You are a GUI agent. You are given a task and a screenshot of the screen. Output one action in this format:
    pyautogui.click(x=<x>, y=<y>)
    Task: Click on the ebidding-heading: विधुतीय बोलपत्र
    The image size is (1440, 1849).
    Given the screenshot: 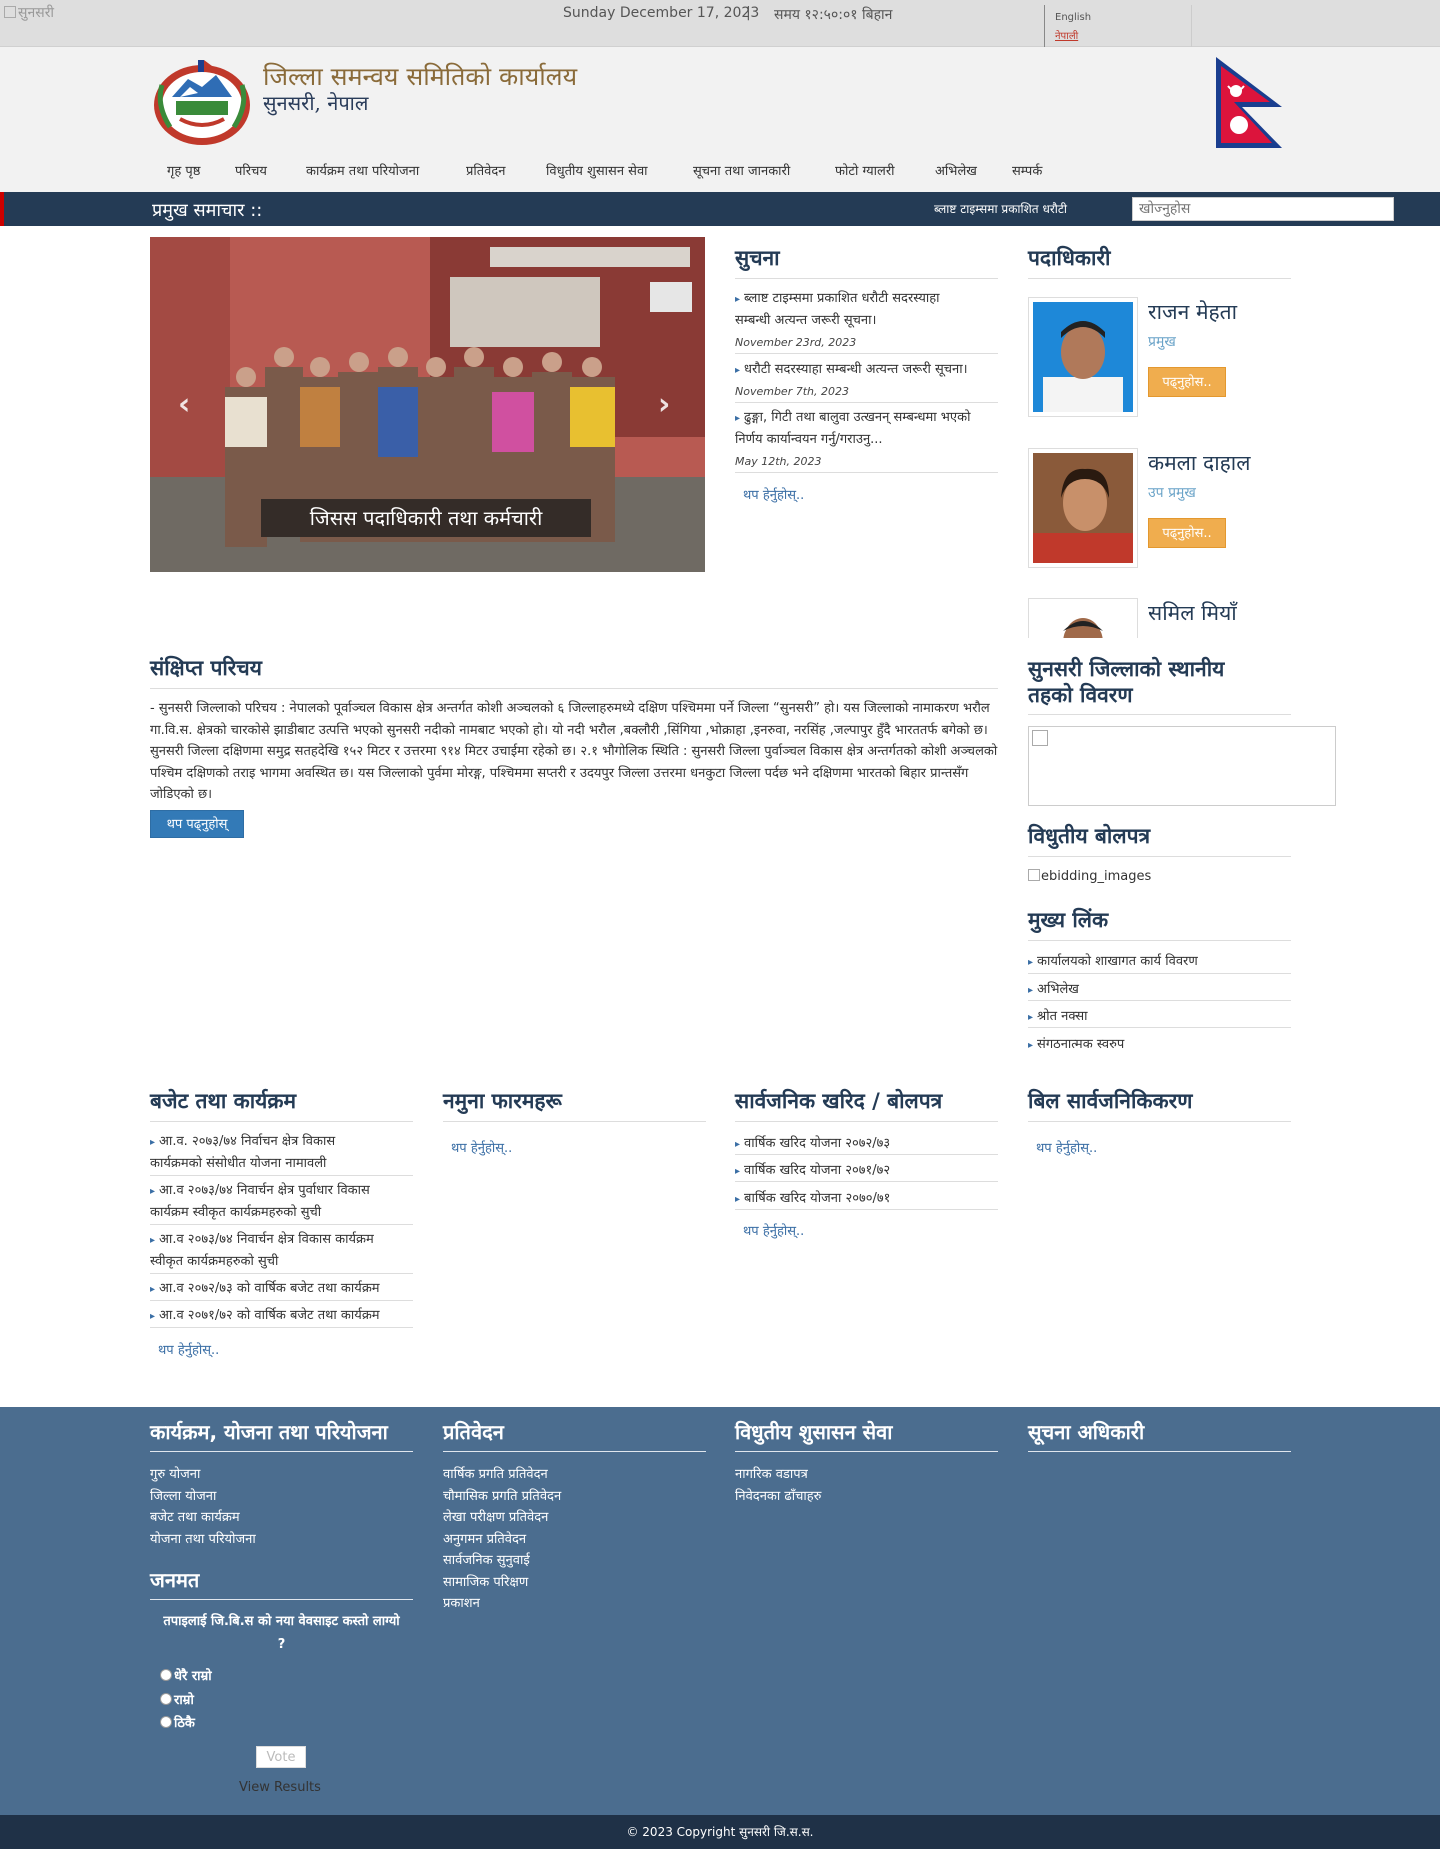 What is the action you would take?
    pyautogui.click(x=1159, y=839)
    